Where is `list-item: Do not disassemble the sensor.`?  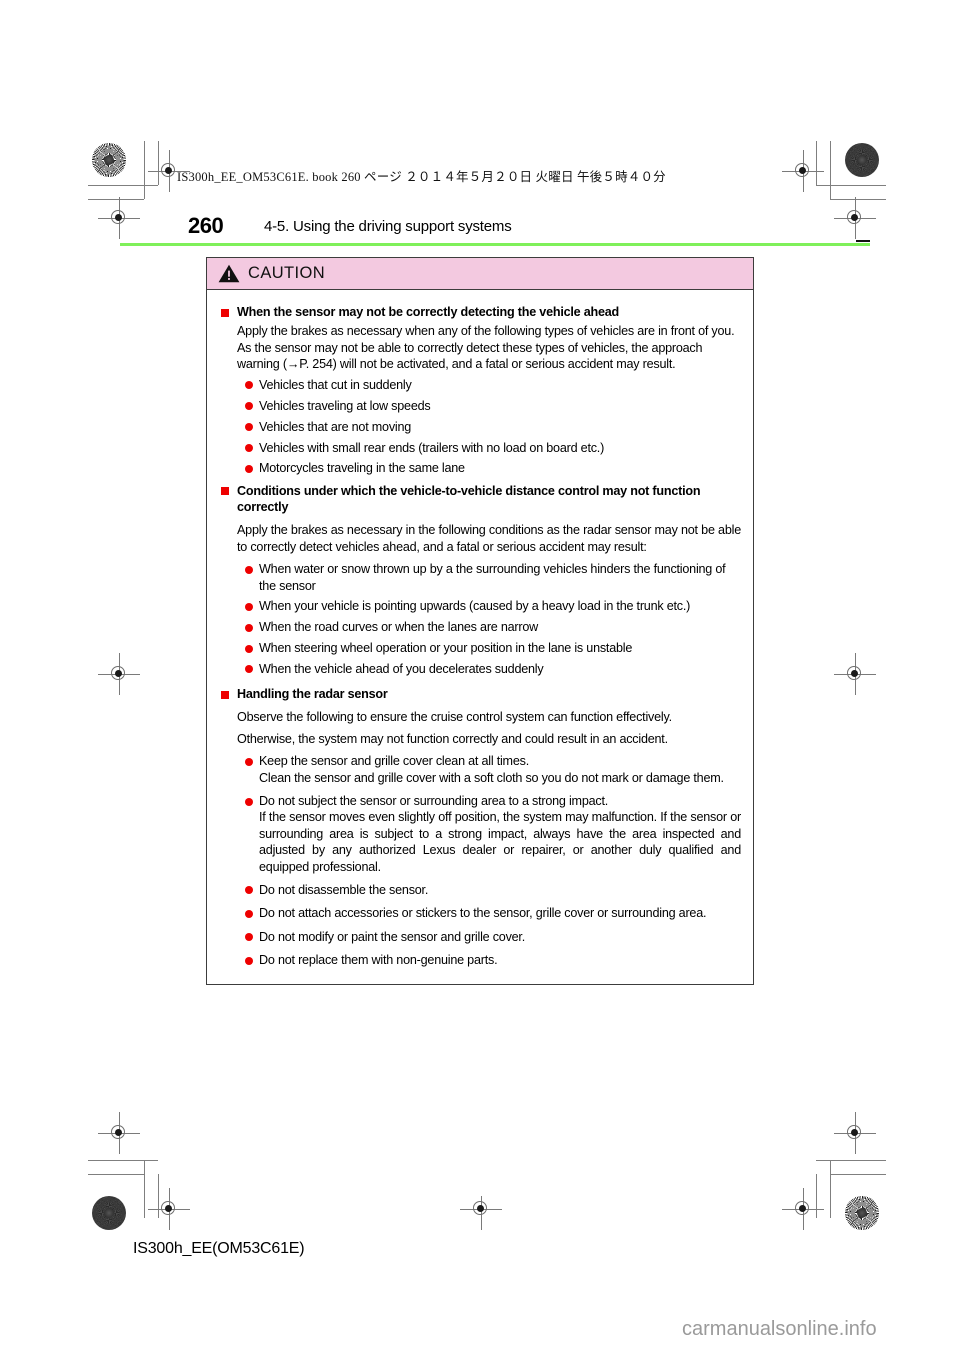
list-item: Do not disassemble the sensor. is located at coordinates (493, 890).